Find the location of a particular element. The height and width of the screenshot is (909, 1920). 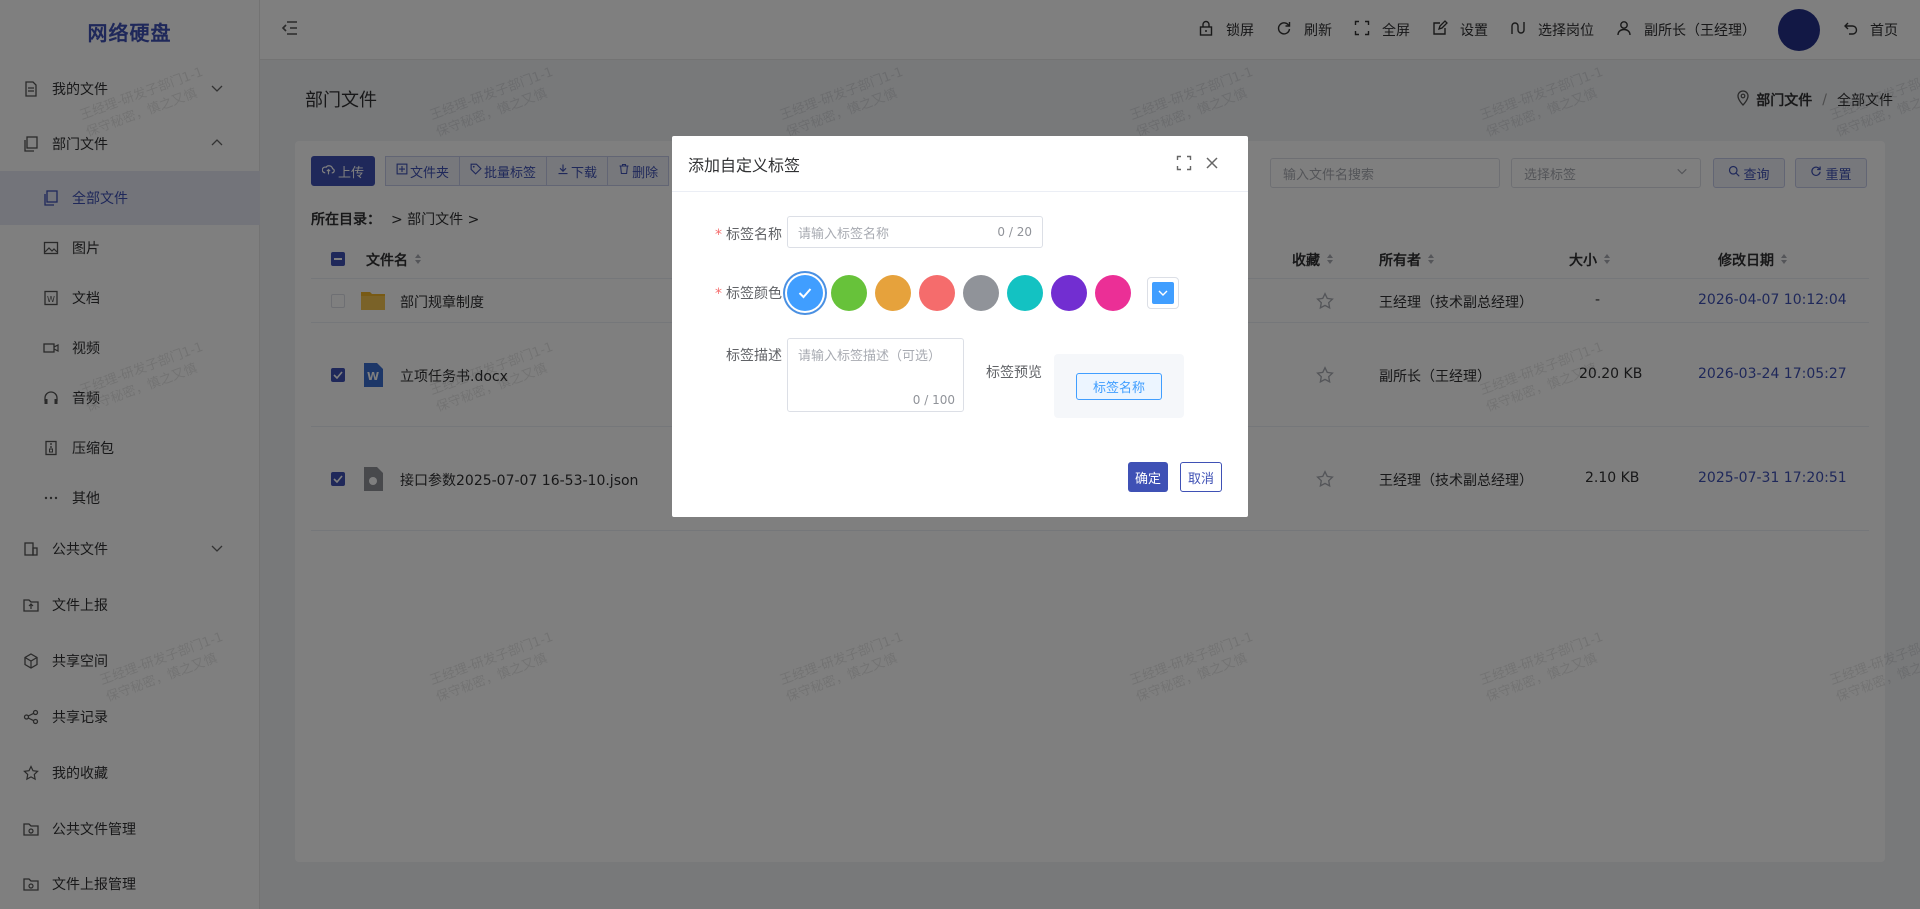

tag-name-placeholder: 请输入标签名称 is located at coordinates (844, 234).